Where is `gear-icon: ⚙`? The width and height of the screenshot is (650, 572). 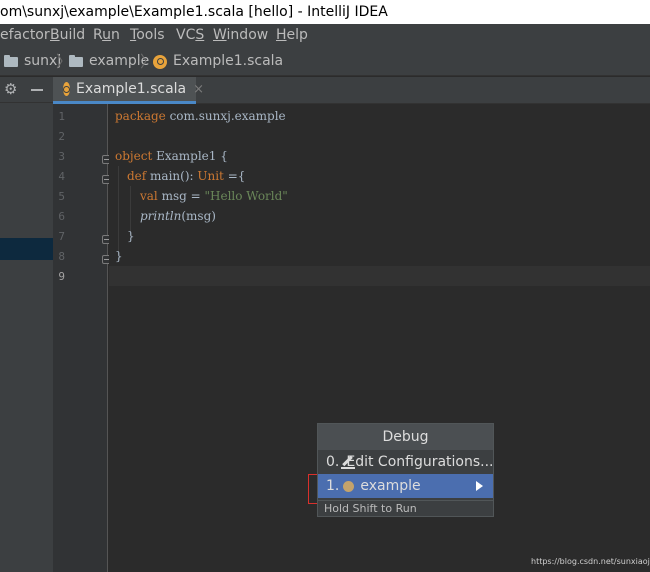 gear-icon: ⚙ is located at coordinates (11, 89).